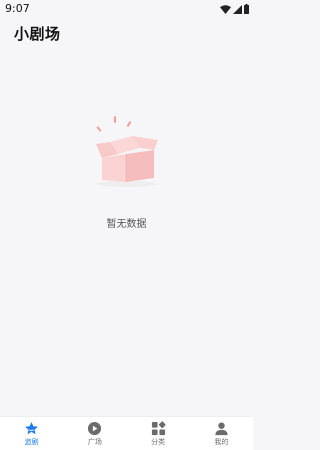  What do you see at coordinates (31, 428) in the screenshot?
I see `star-icon` at bounding box center [31, 428].